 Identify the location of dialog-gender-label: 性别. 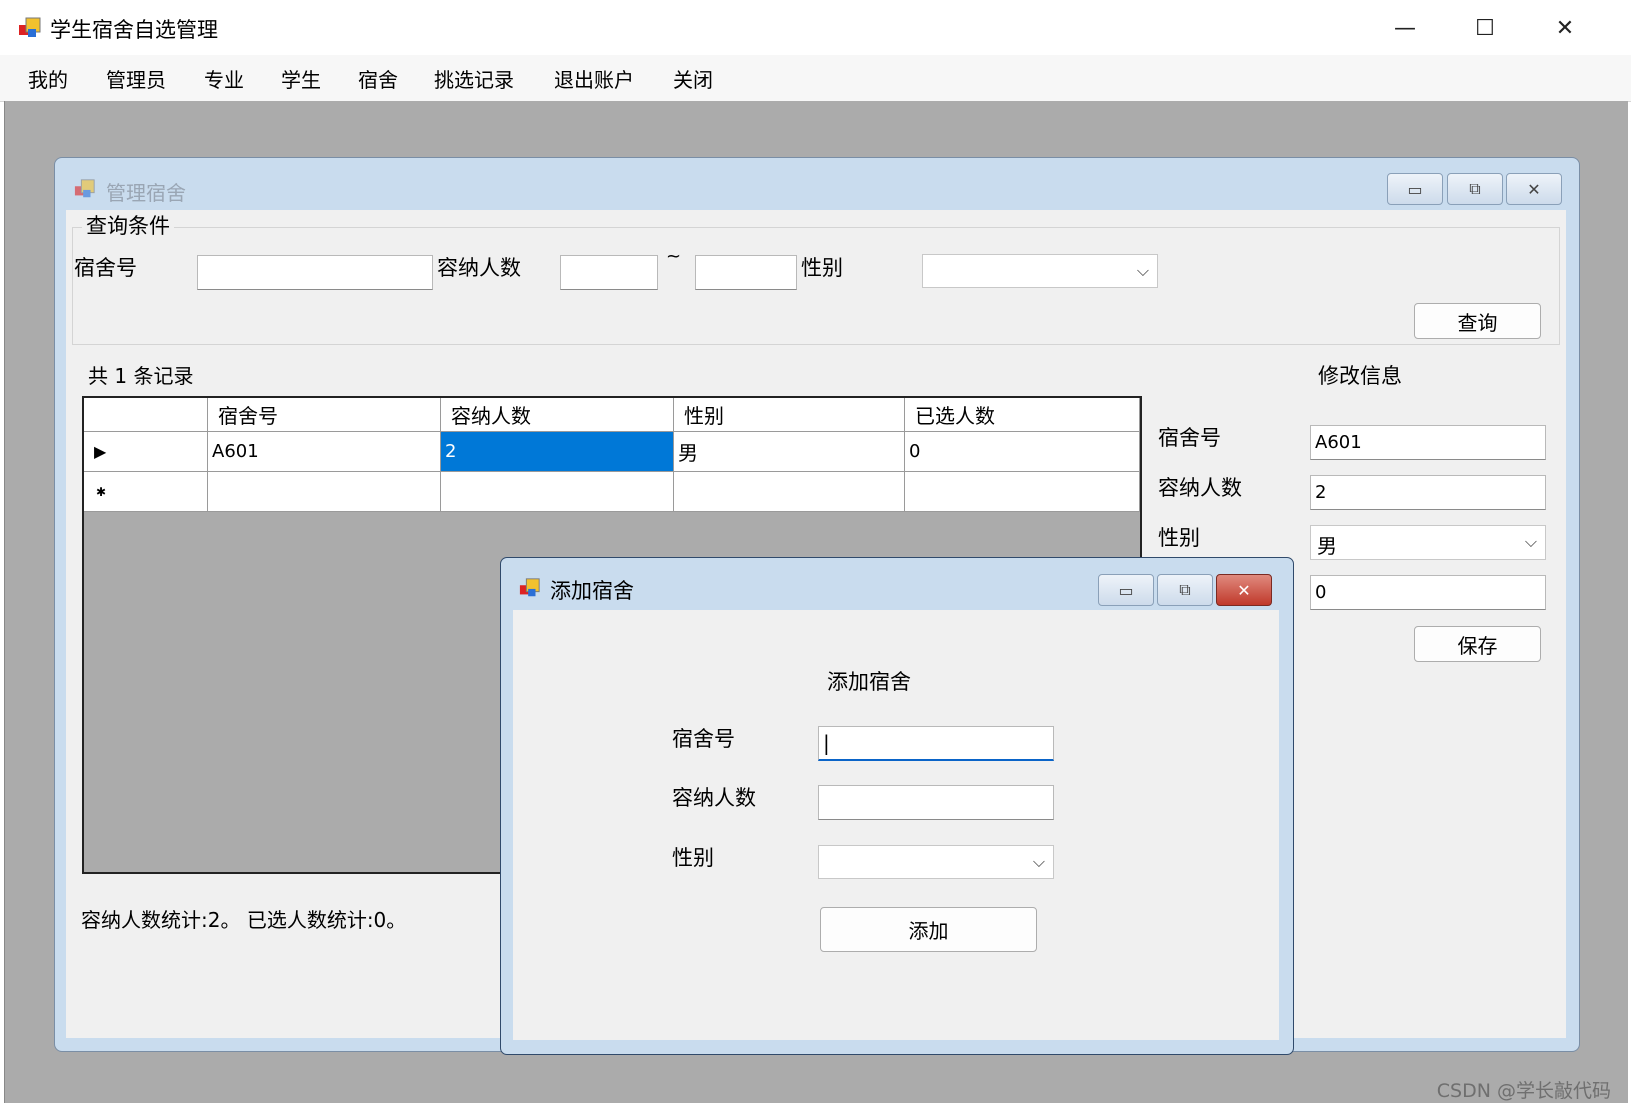
(693, 858).